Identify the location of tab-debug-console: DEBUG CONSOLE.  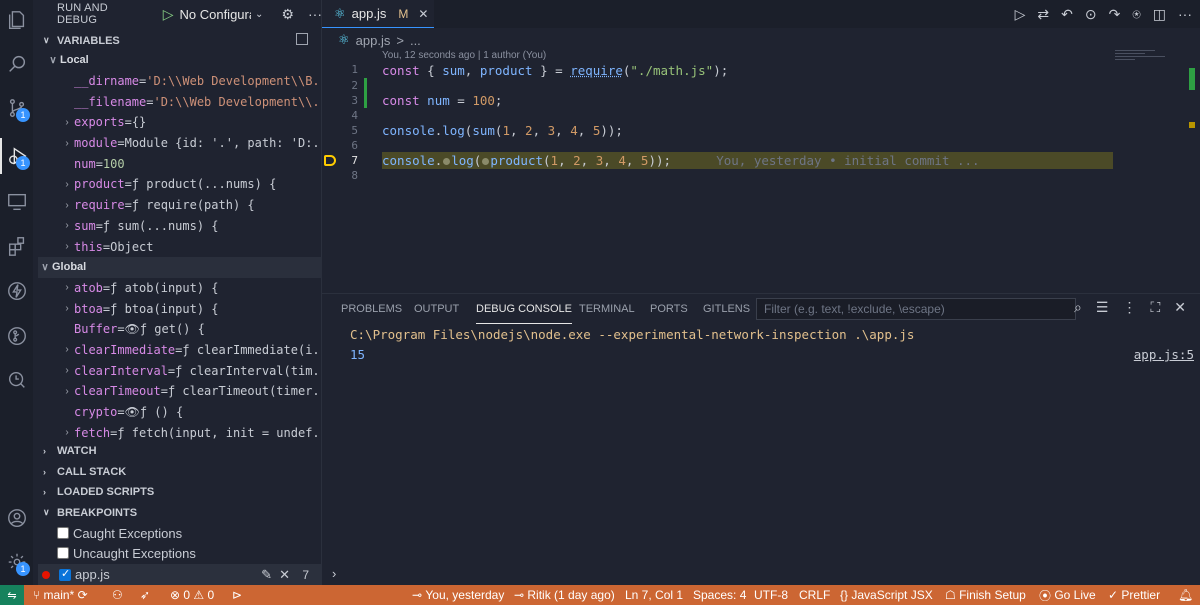
(524, 309).